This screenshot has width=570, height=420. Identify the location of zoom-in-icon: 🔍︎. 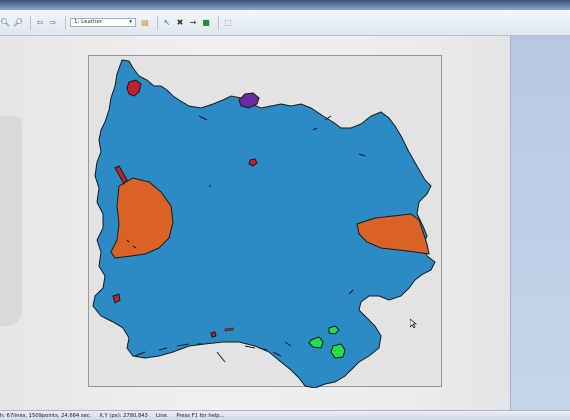
(5, 23).